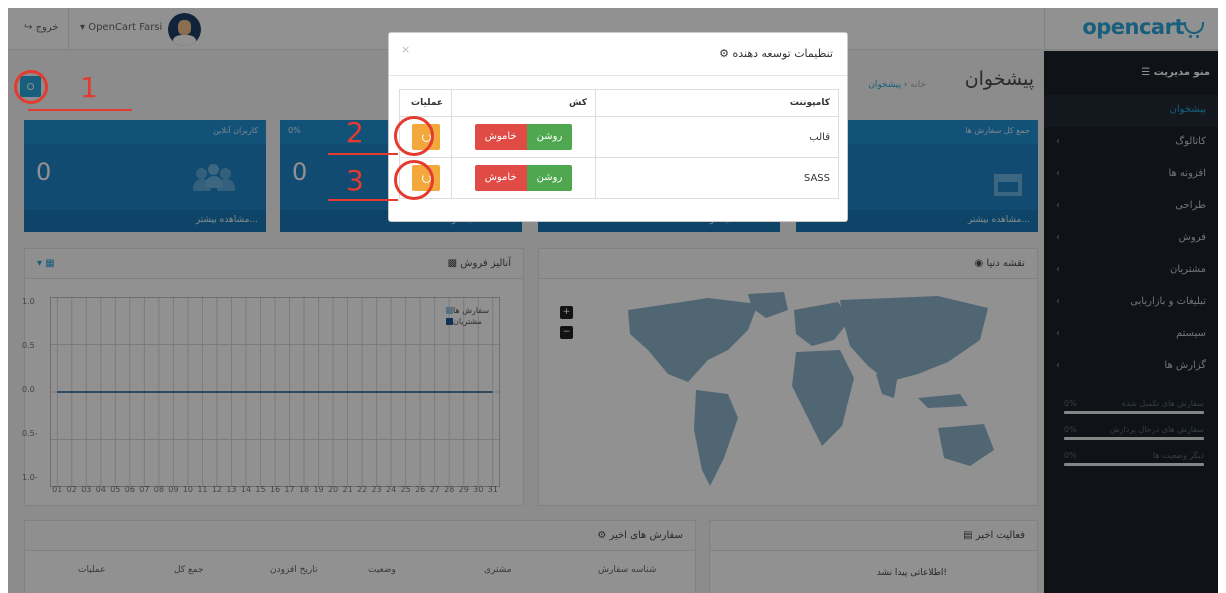 This screenshot has height=593, width=1226. Describe the element at coordinates (618, 75) in the screenshot. I see `divider` at that location.